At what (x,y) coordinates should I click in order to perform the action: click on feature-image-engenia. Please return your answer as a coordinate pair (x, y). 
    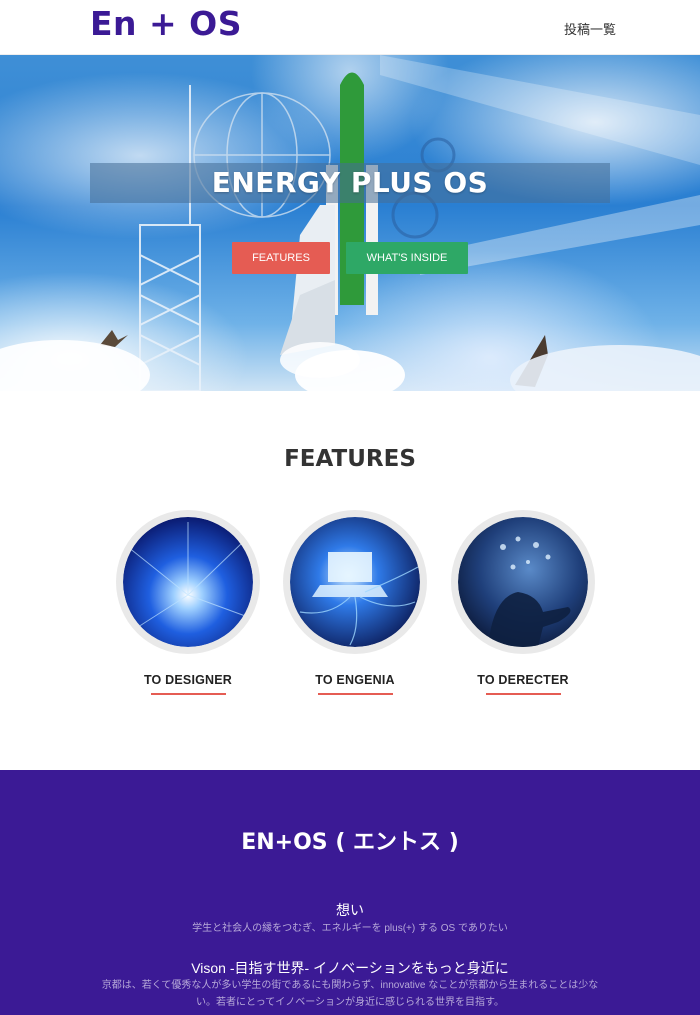
    Looking at the image, I should click on (355, 582).